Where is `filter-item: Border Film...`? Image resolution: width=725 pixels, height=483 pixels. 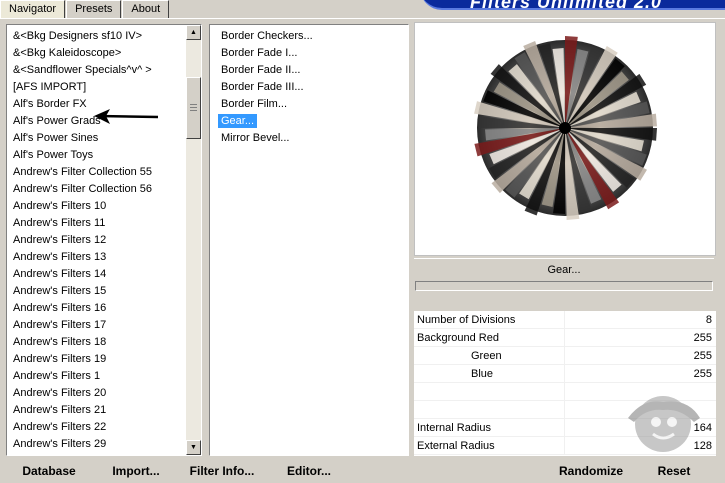 filter-item: Border Film... is located at coordinates (309, 104).